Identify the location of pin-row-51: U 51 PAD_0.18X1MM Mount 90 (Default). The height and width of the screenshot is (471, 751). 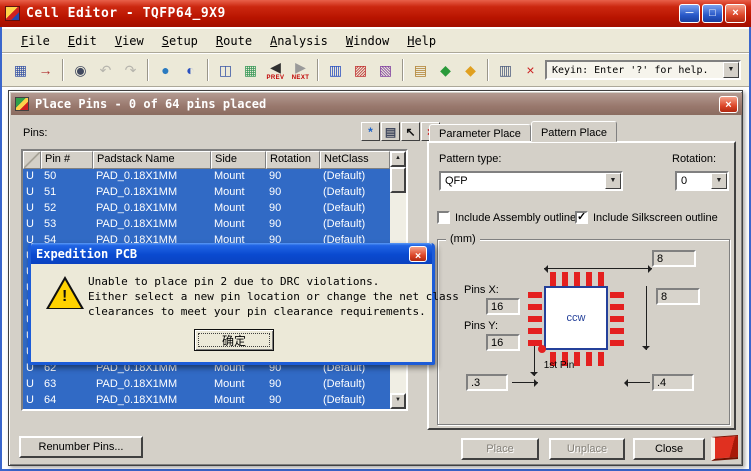
(214, 193).